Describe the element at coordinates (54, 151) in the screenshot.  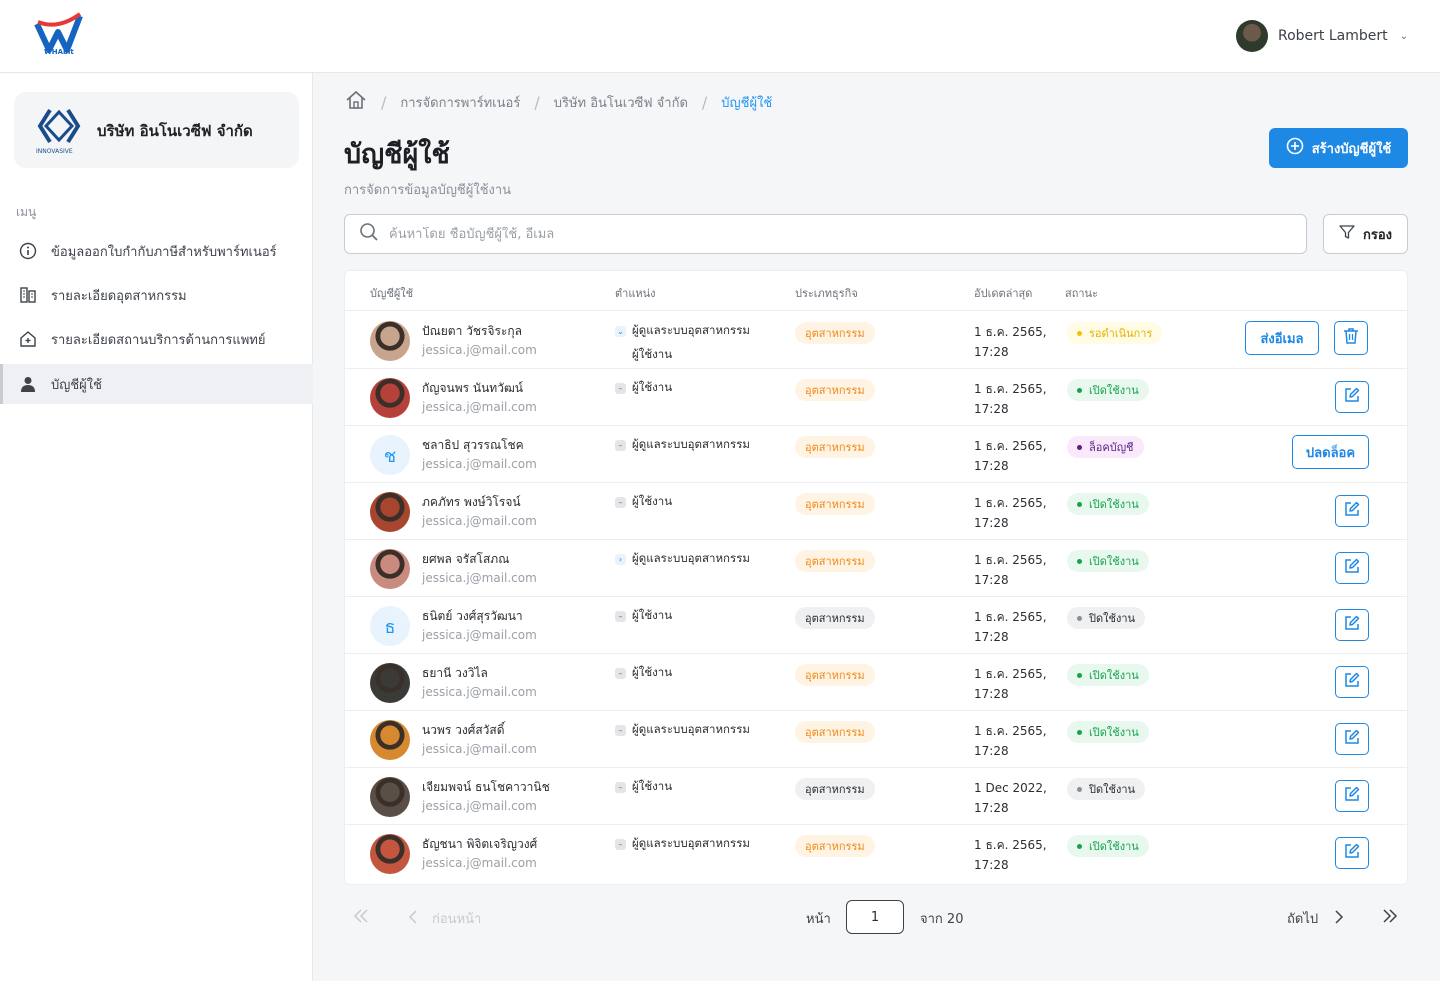
I see `company-logo-text: INNOVASIVE` at that location.